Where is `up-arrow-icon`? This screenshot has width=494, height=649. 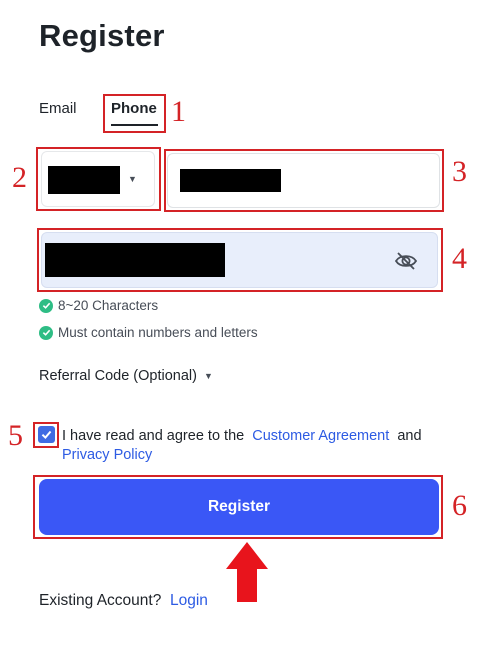
up-arrow-icon is located at coordinates (247, 572).